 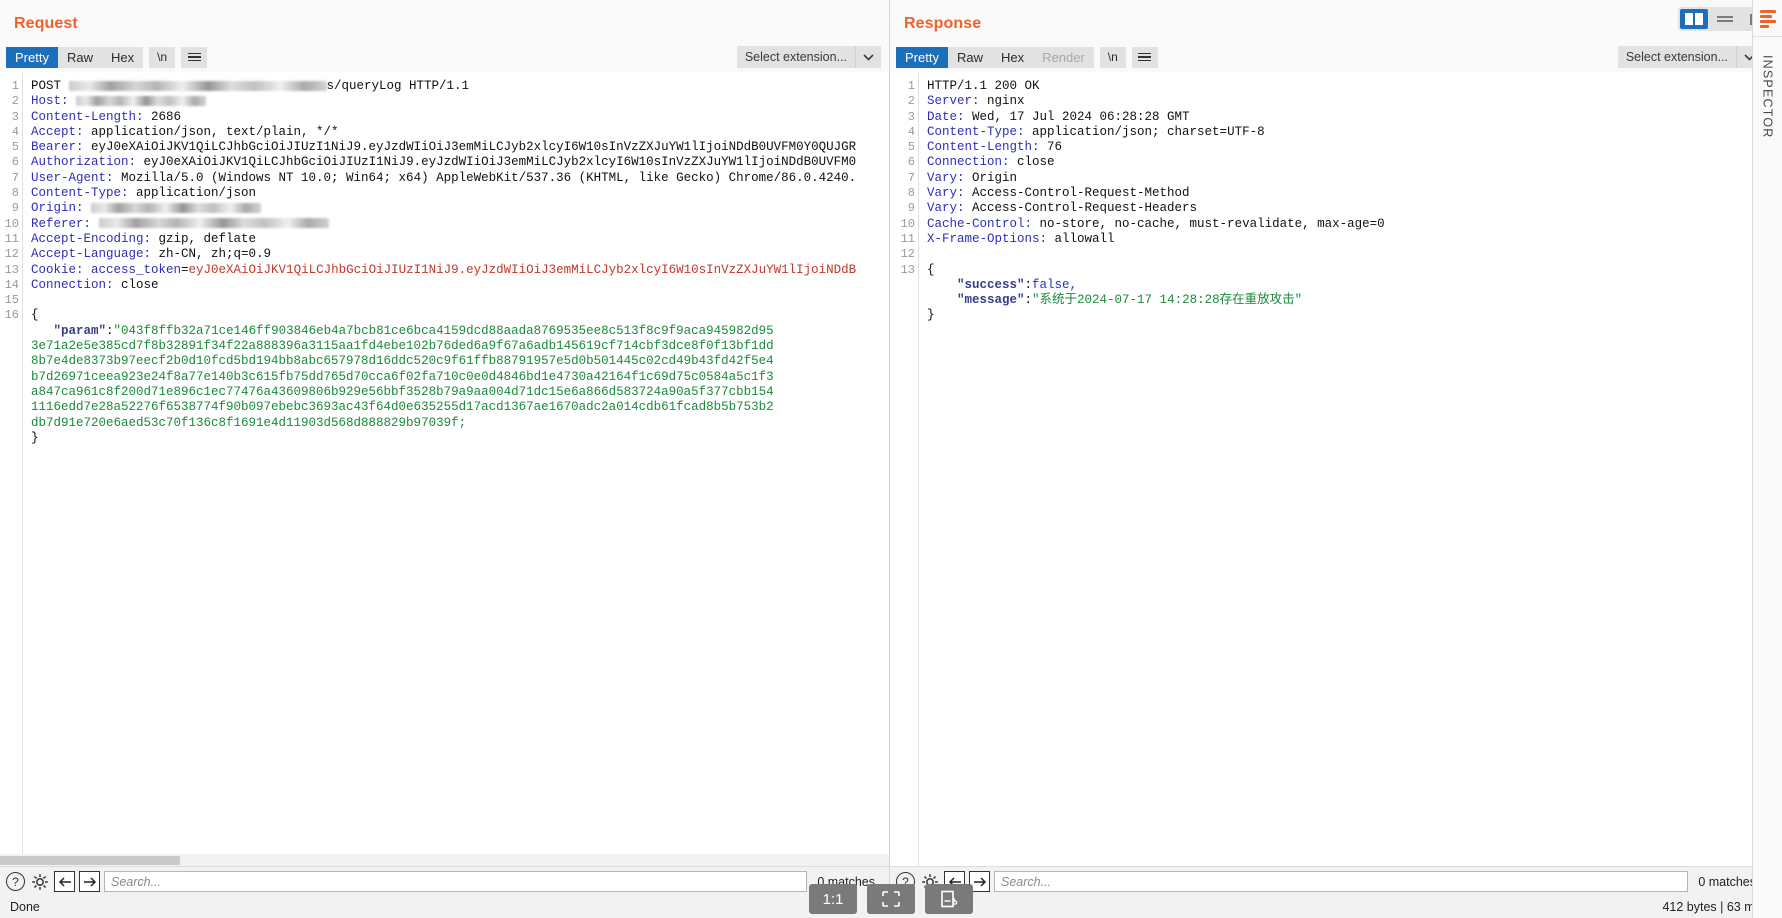 I want to click on response-search-bar: ? Search... 0 matches, so click(x=1330, y=881).